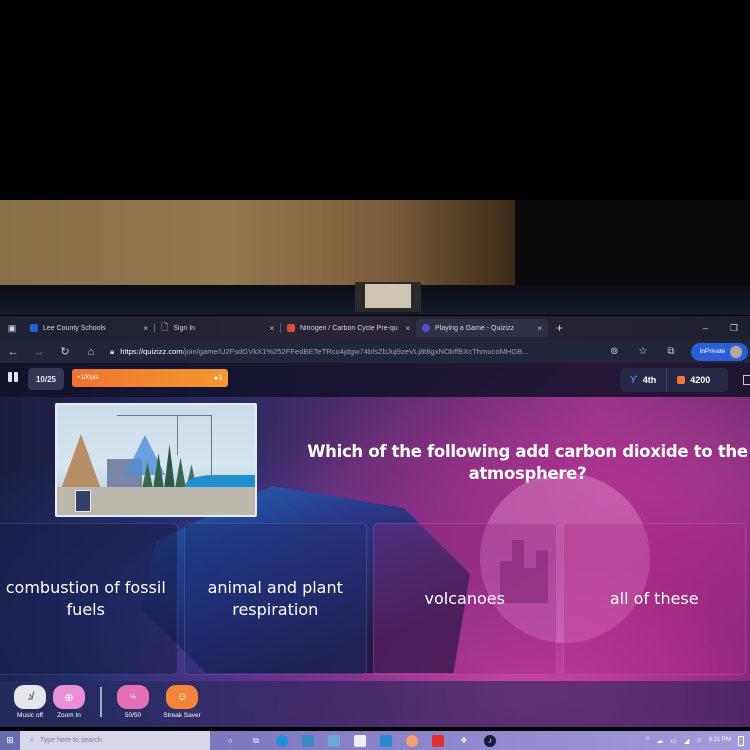 This screenshot has width=750, height=750. I want to click on taskbar-clock: 9:21 PM, so click(720, 740).